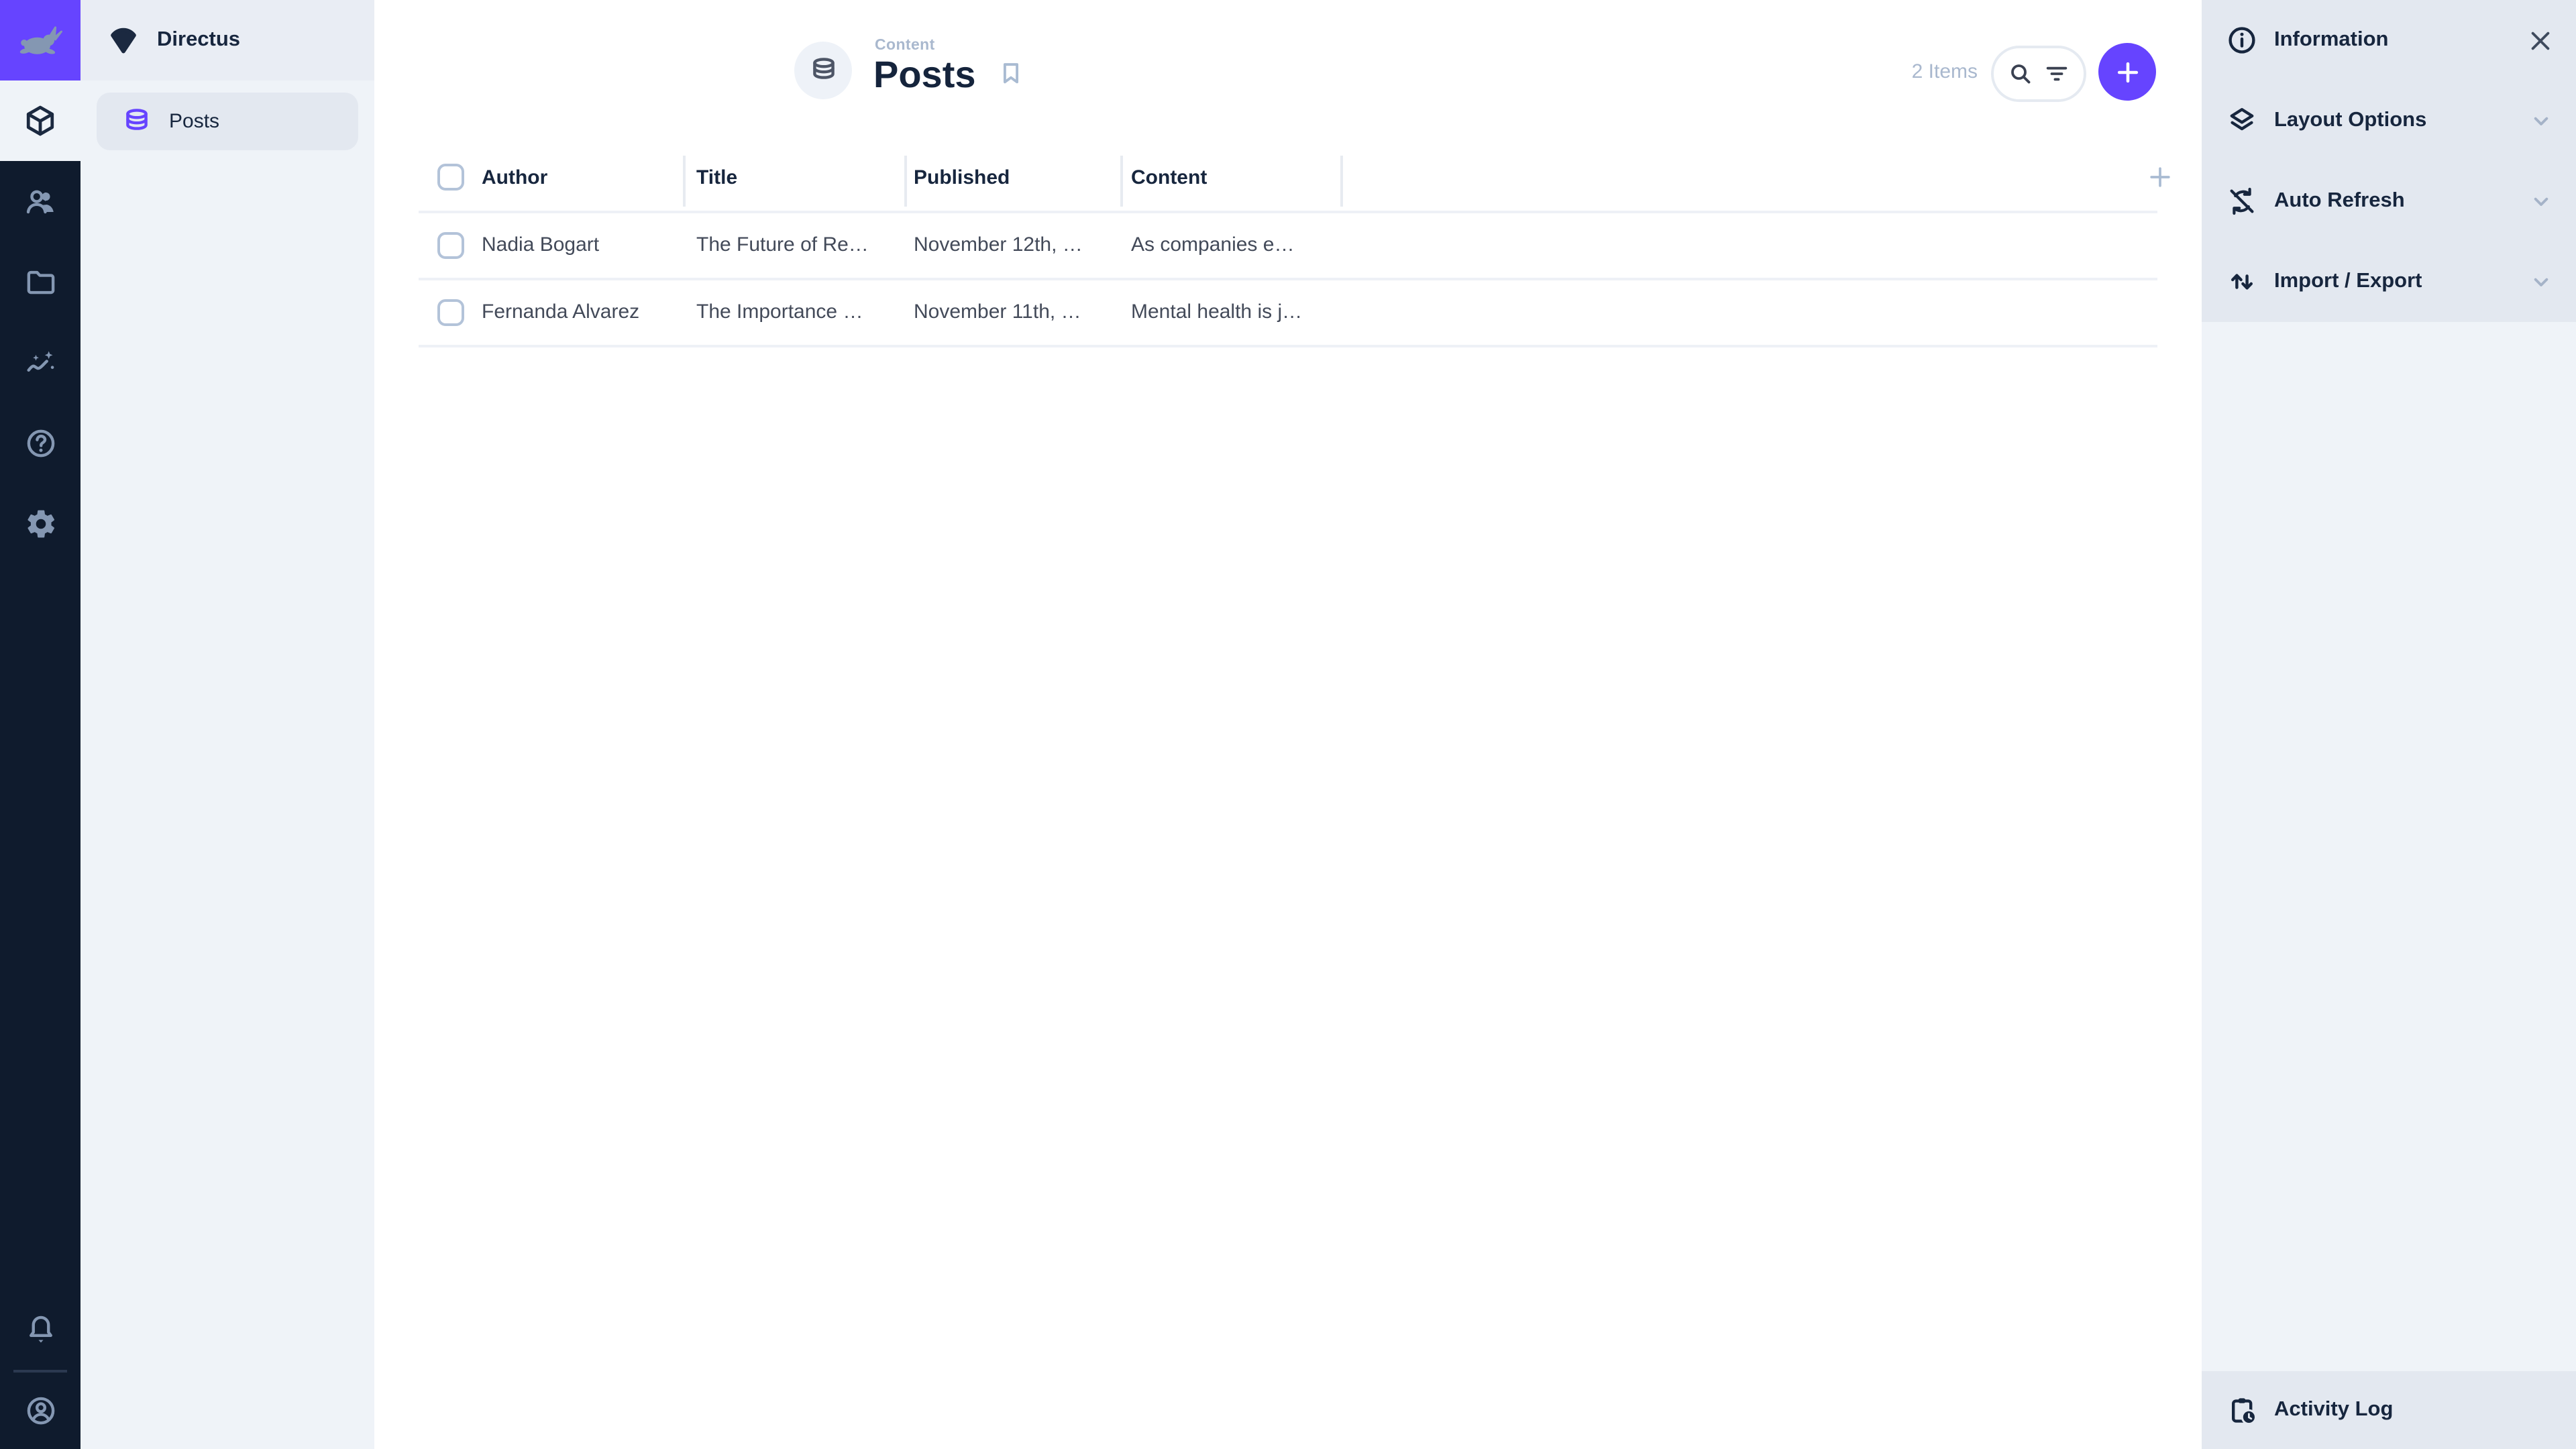  I want to click on box-icon, so click(40, 120).